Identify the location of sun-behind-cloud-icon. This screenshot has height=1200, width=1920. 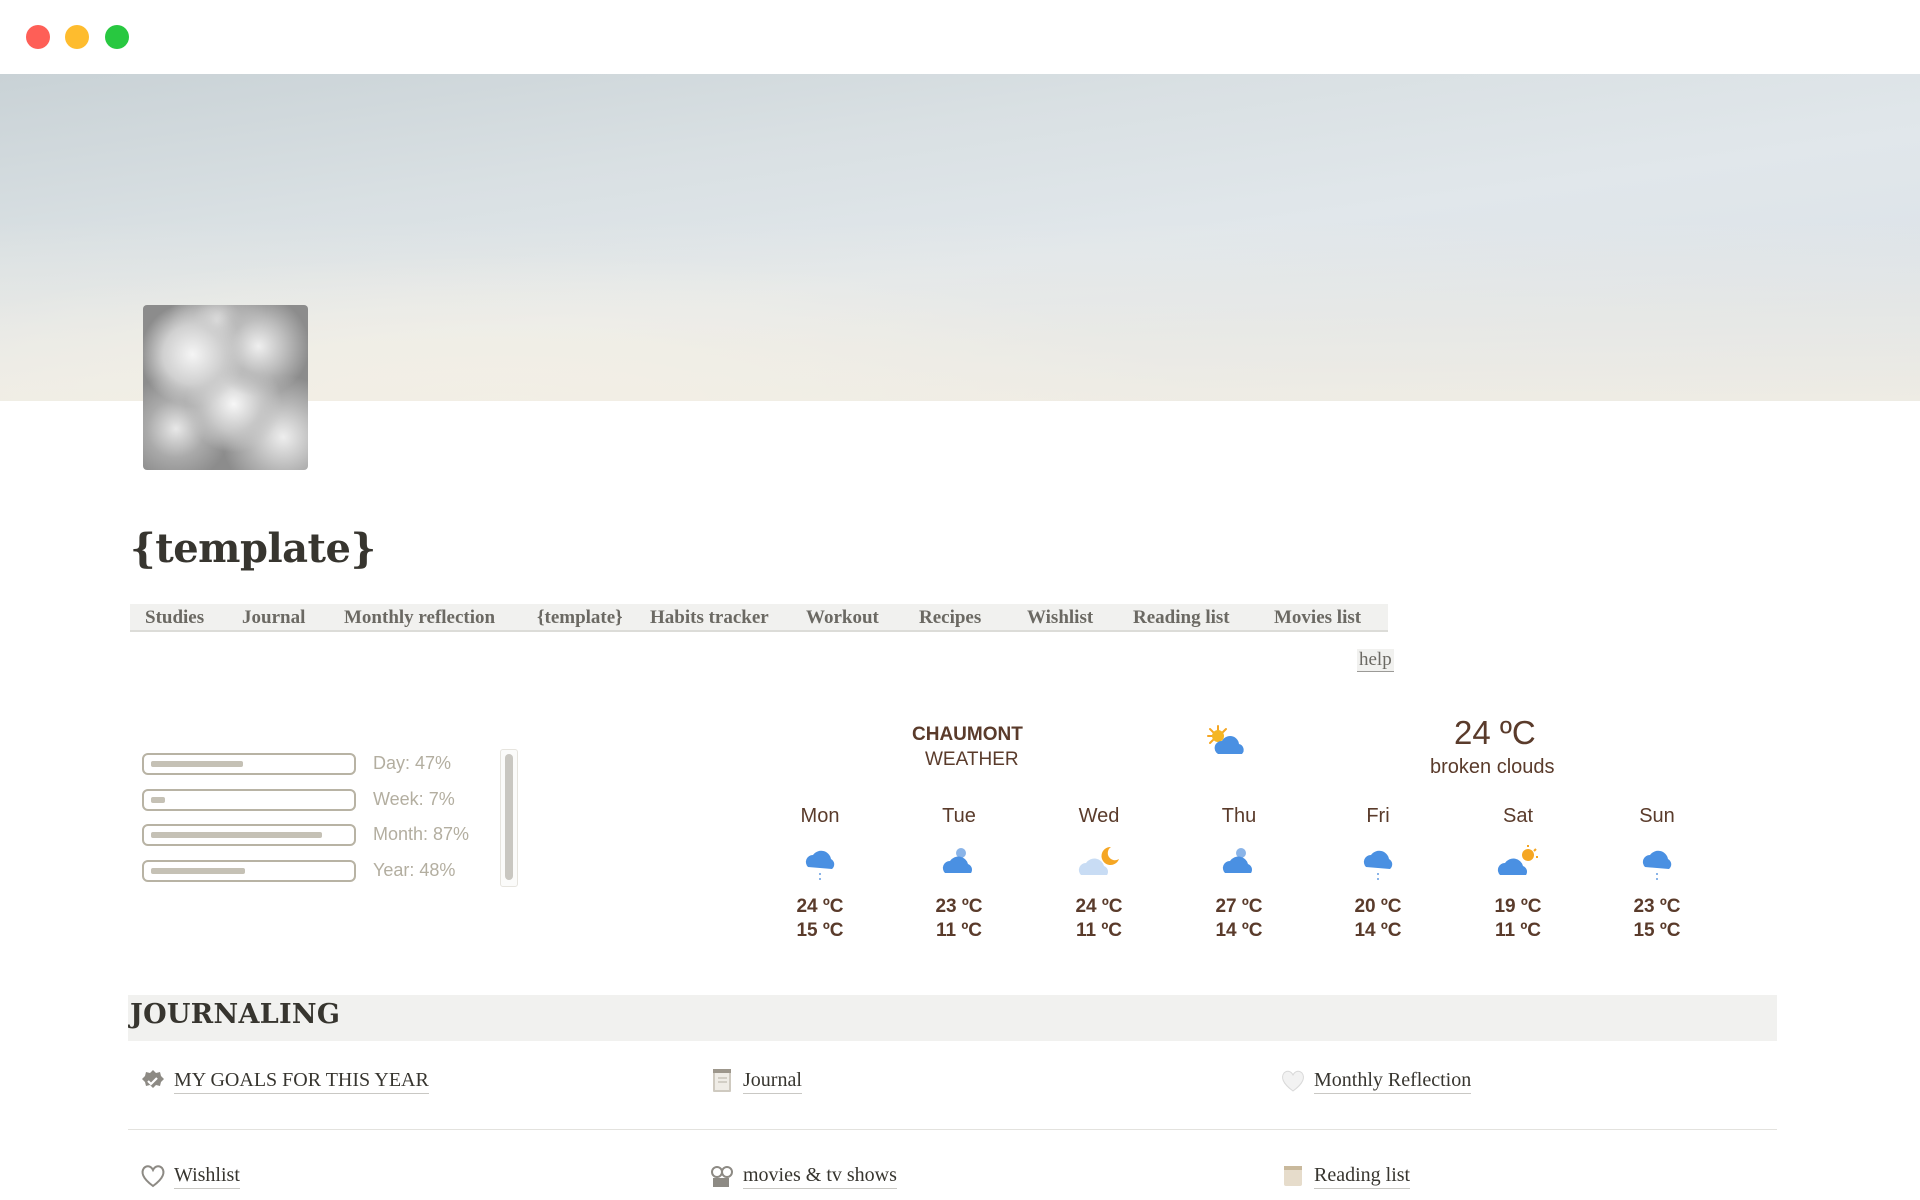
(1228, 744).